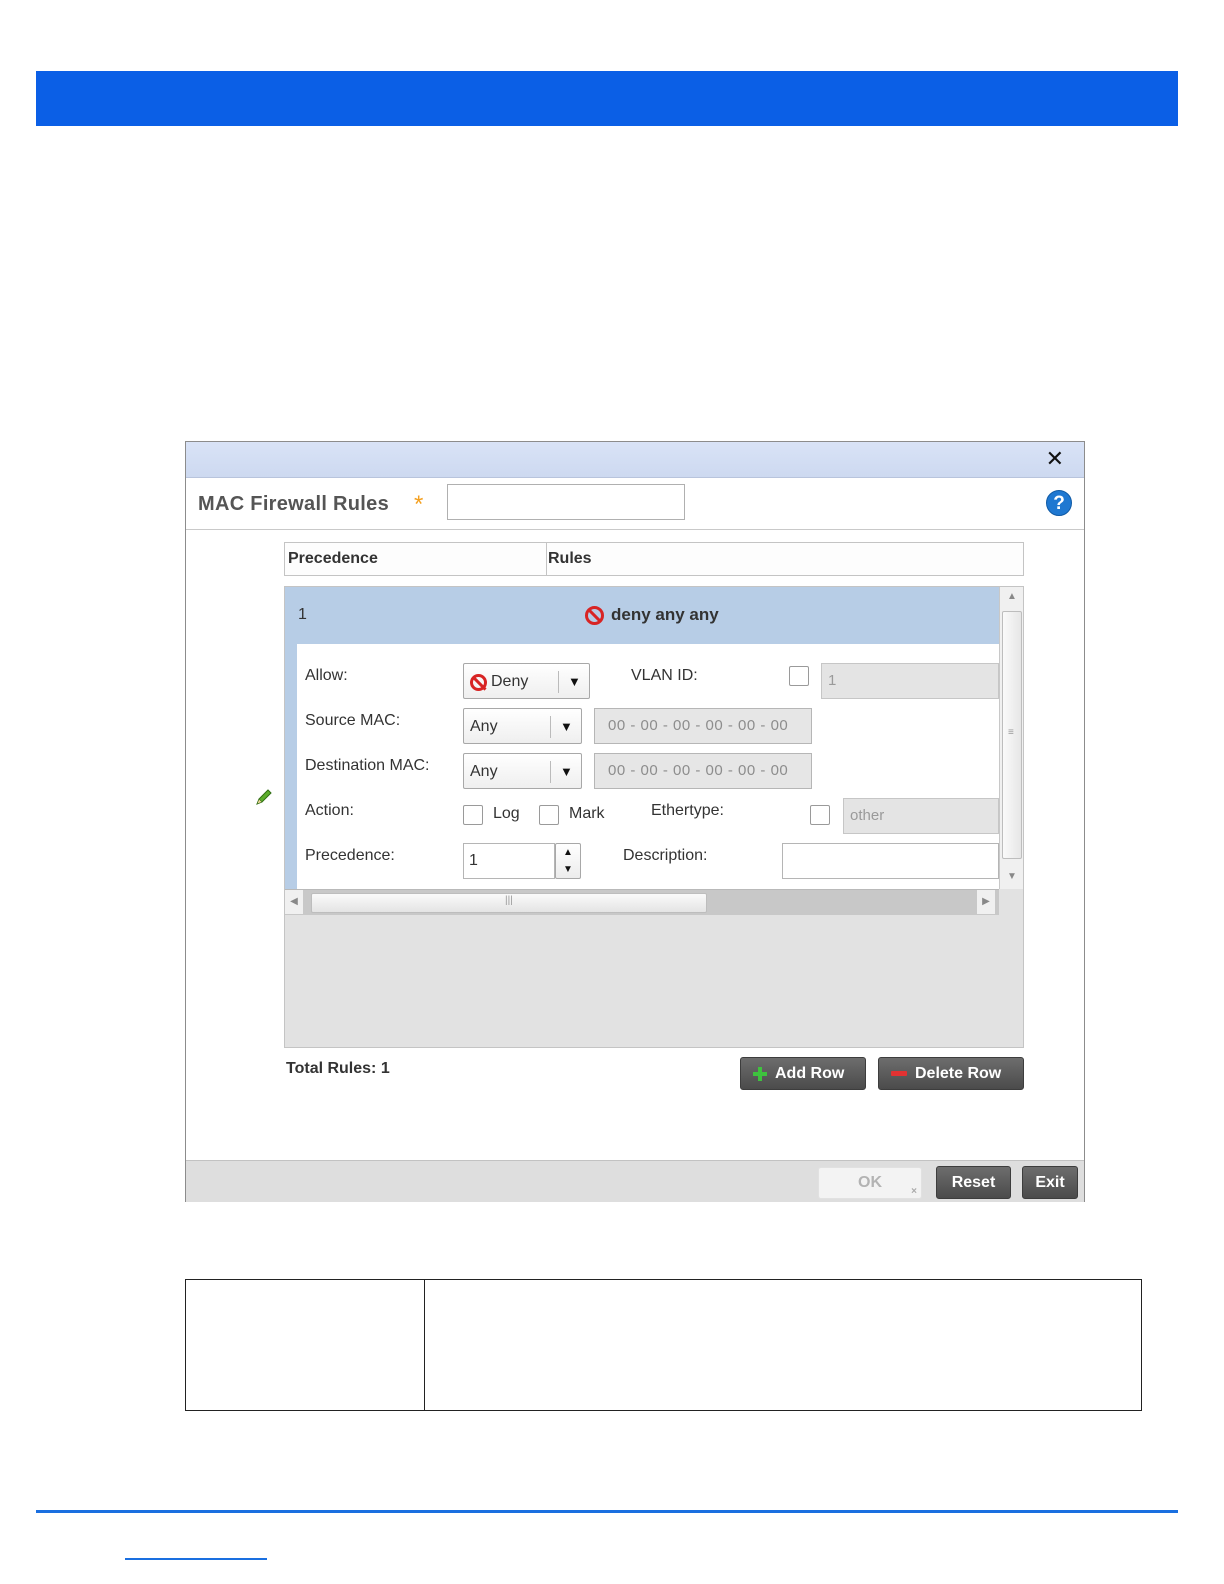  Describe the element at coordinates (703, 726) in the screenshot. I see `source-mac-address-field: 00 - 00 - 00 - 00 - 00 - 00` at that location.